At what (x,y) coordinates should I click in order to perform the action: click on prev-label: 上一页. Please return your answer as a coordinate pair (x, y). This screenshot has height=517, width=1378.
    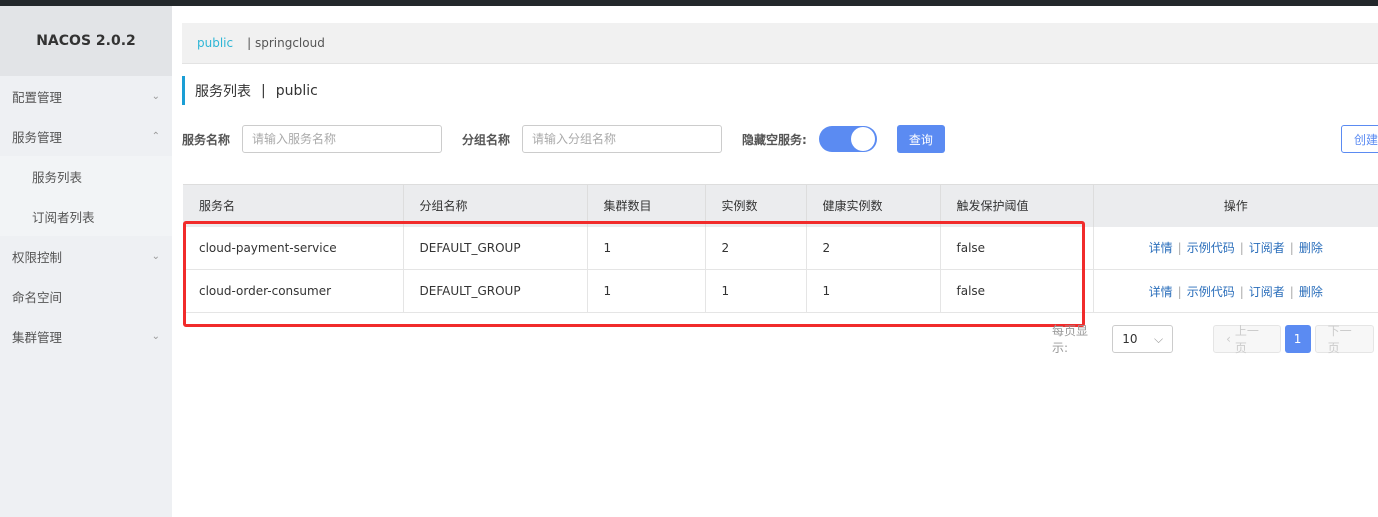
    Looking at the image, I should click on (1246, 339).